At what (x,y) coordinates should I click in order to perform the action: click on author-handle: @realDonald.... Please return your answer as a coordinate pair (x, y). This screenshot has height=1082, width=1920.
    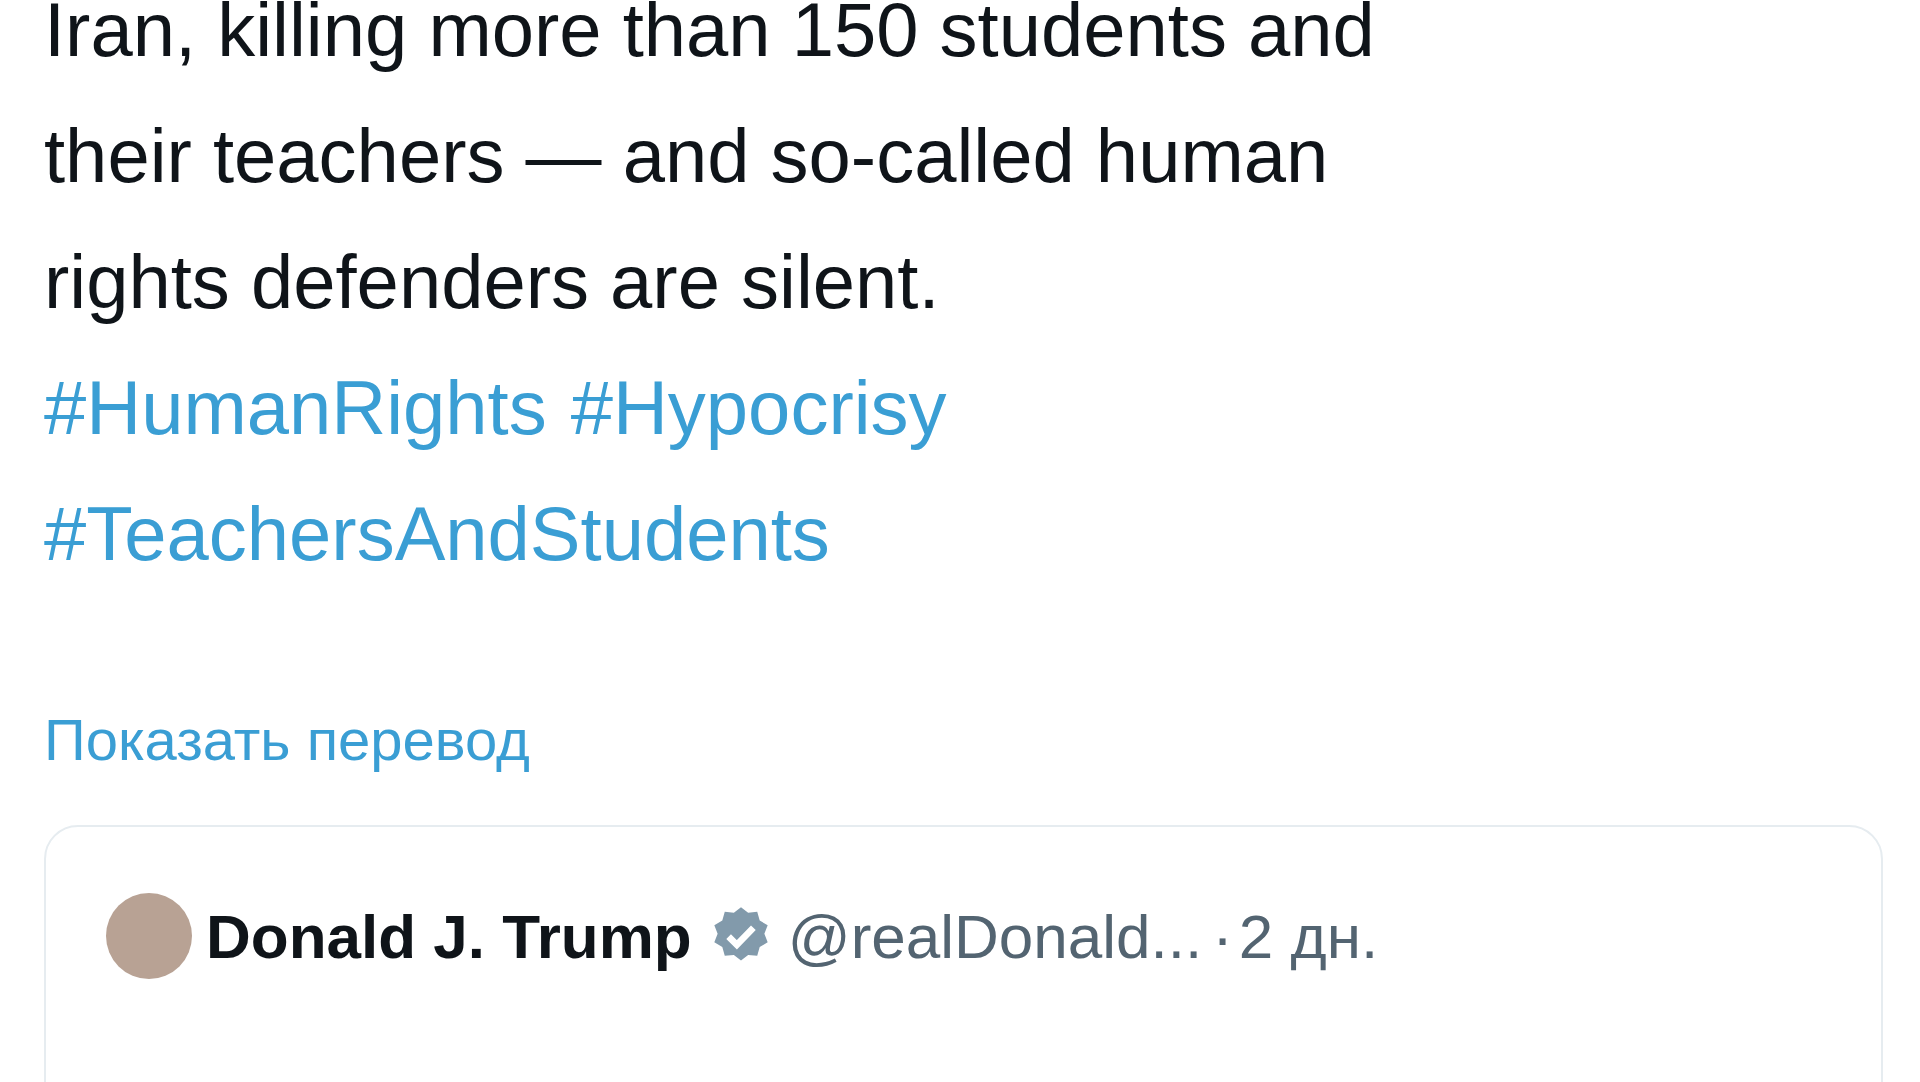
    Looking at the image, I should click on (995, 936).